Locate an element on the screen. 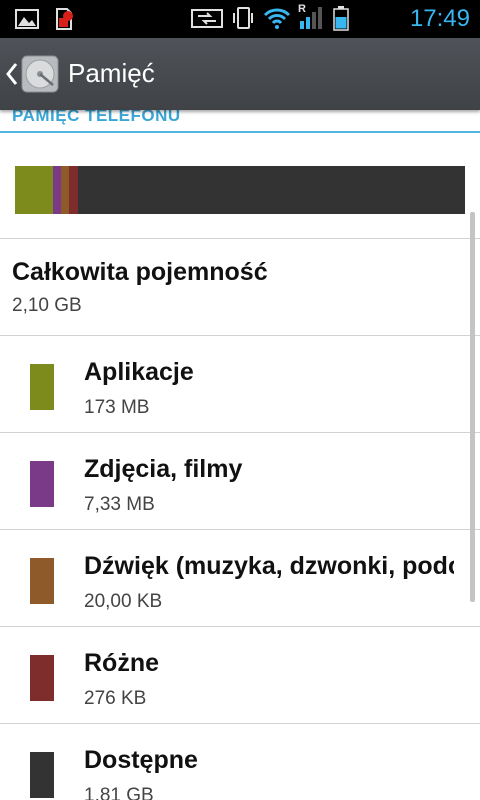 The image size is (480, 800). item-label: Dźwięk (muzyka, dzwonki, podcasty itp.) is located at coordinates (269, 566).